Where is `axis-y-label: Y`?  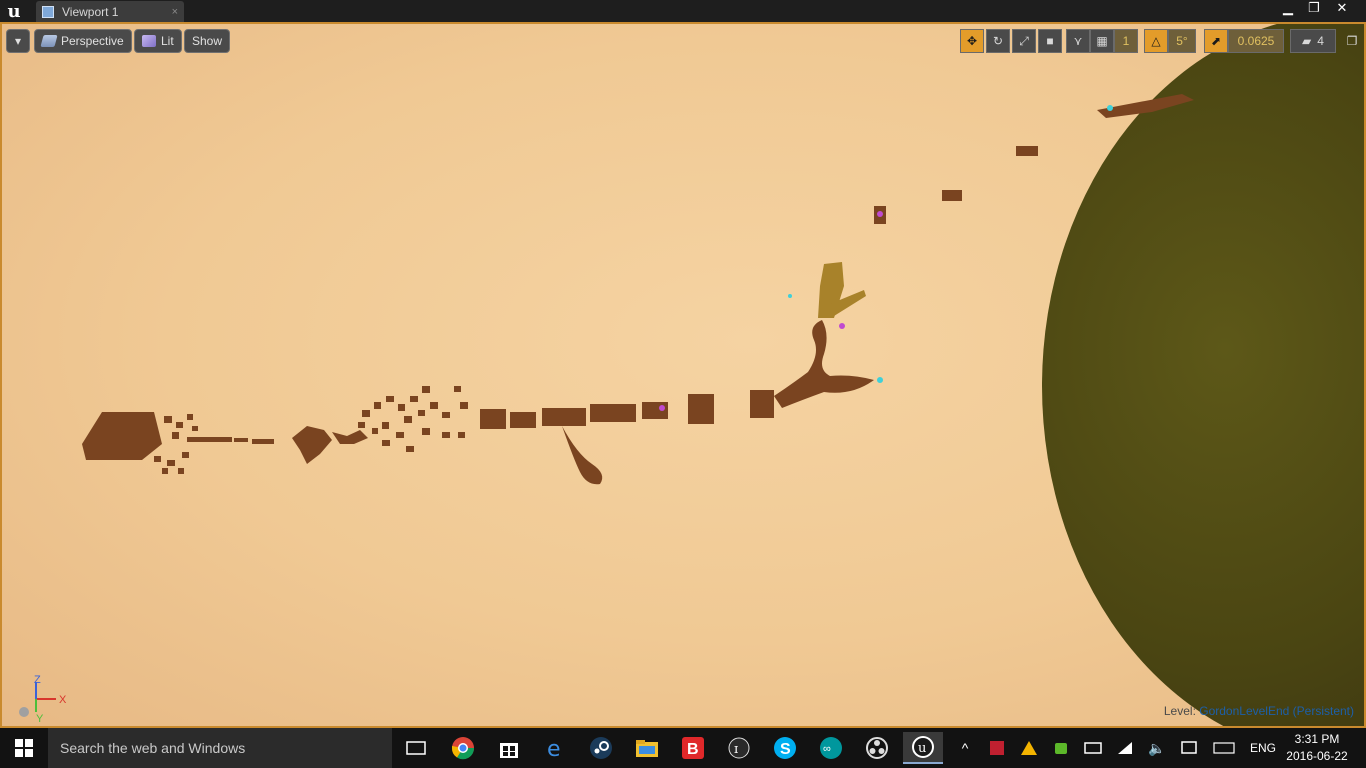
axis-y-label: Y is located at coordinates (40, 718).